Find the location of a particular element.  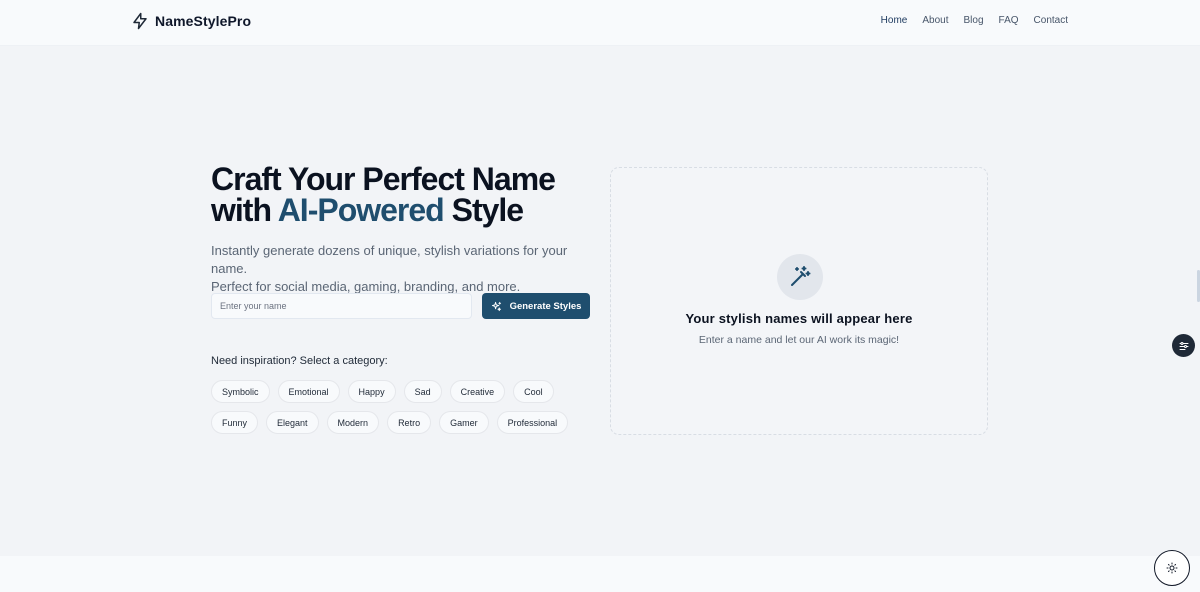

footer-strip is located at coordinates (600, 574).